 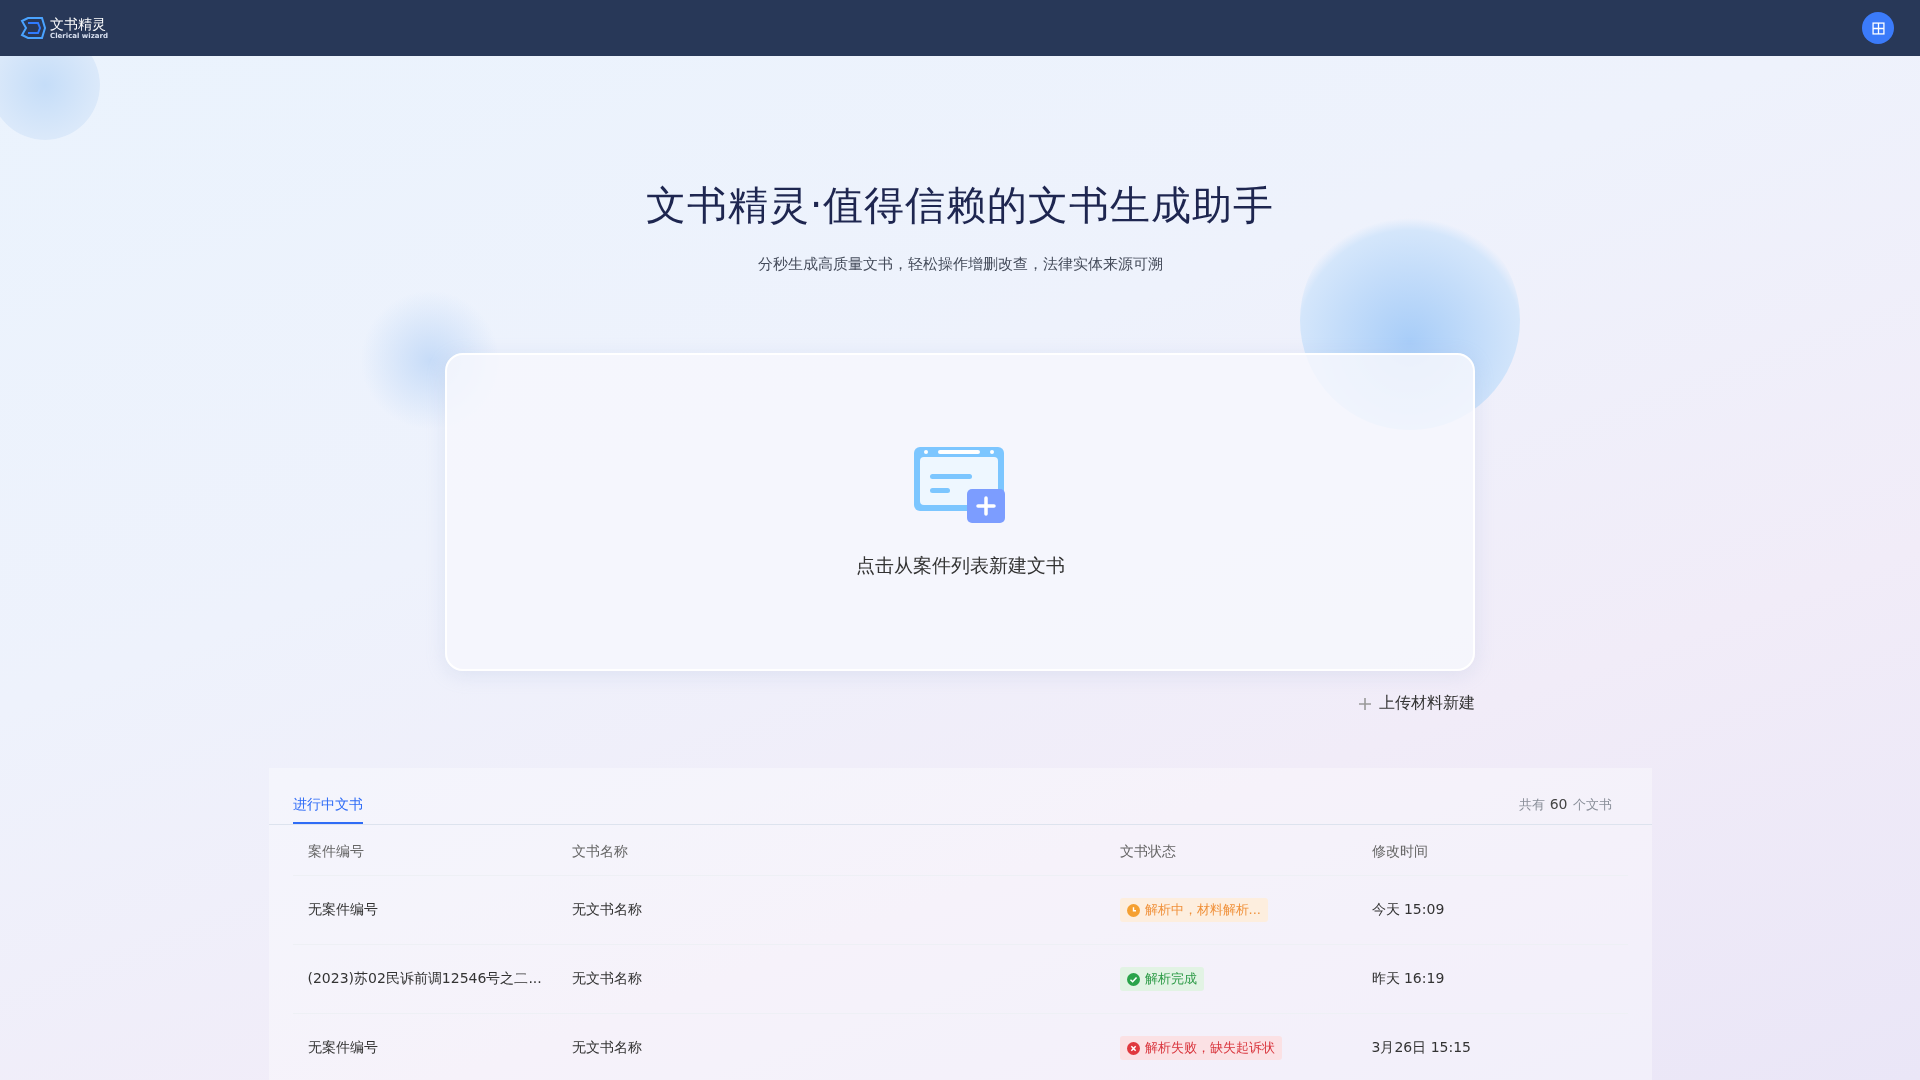 I want to click on logo-icon, so click(x=33, y=28).